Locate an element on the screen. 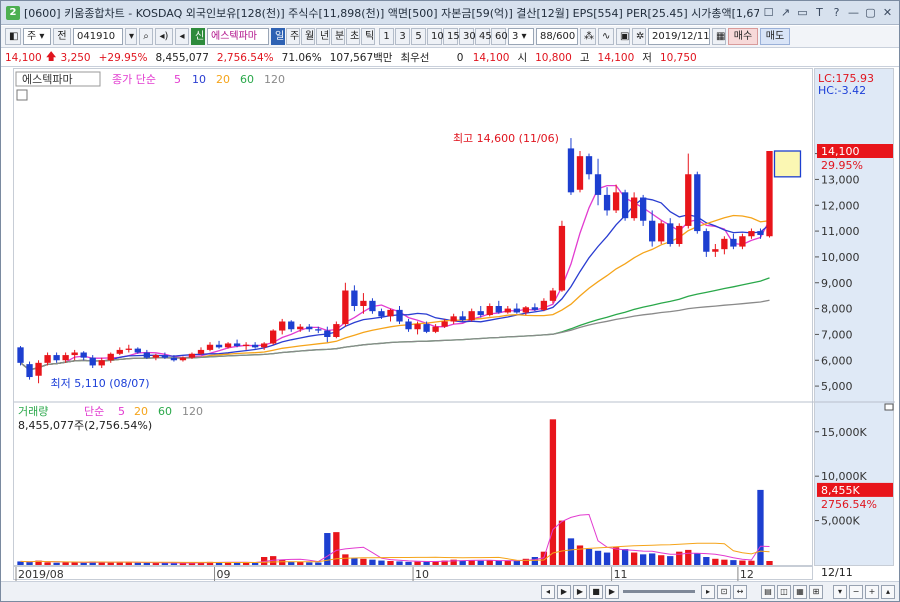 The height and width of the screenshot is (602, 900). period-button-3: 년 is located at coordinates (323, 36).